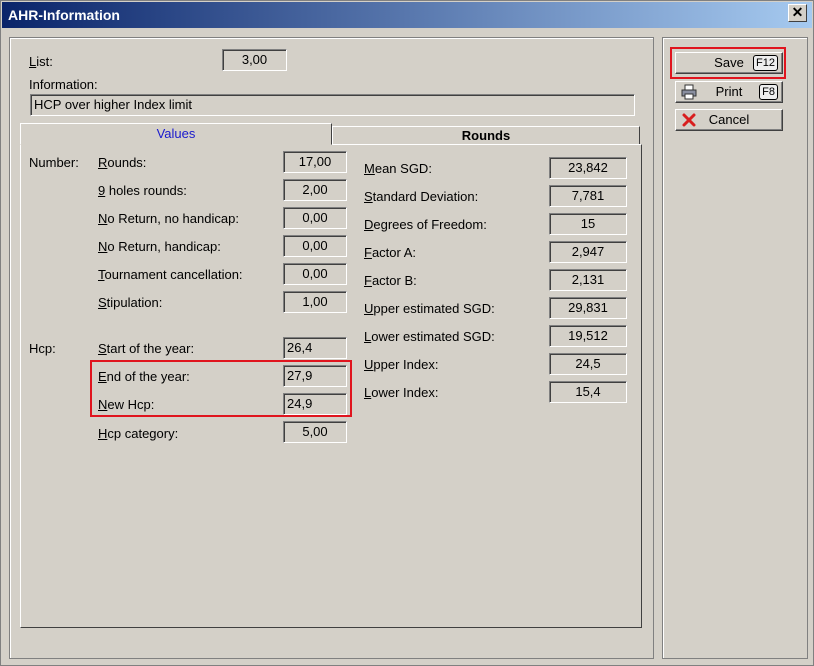 This screenshot has width=814, height=666. I want to click on hcp-category-field: 5,00, so click(315, 432).